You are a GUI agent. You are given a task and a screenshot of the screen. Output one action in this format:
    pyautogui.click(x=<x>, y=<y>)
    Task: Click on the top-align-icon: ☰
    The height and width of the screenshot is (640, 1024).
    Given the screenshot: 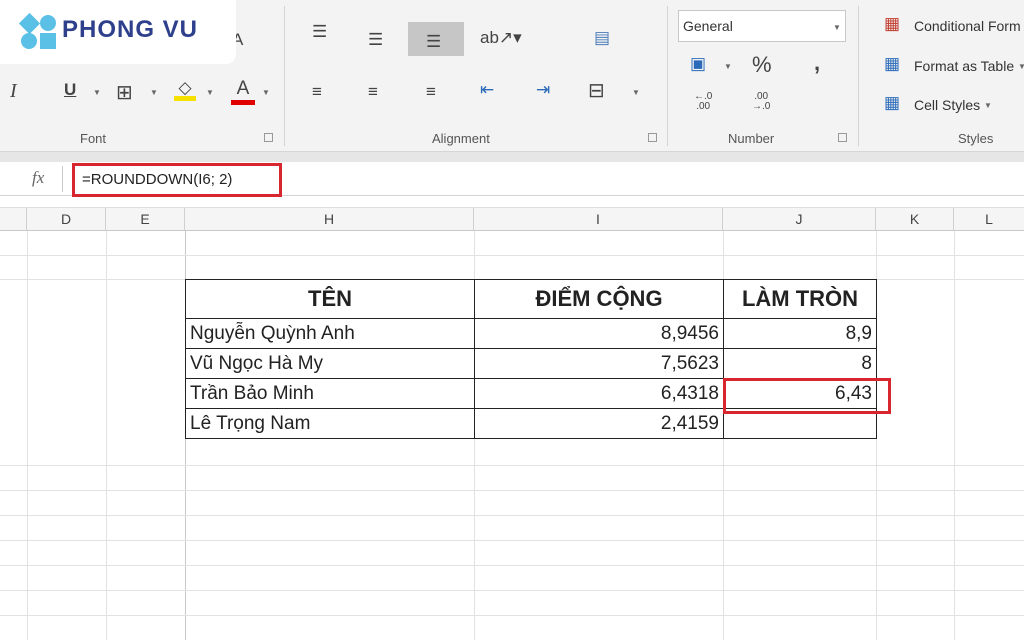 What is the action you would take?
    pyautogui.click(x=319, y=32)
    